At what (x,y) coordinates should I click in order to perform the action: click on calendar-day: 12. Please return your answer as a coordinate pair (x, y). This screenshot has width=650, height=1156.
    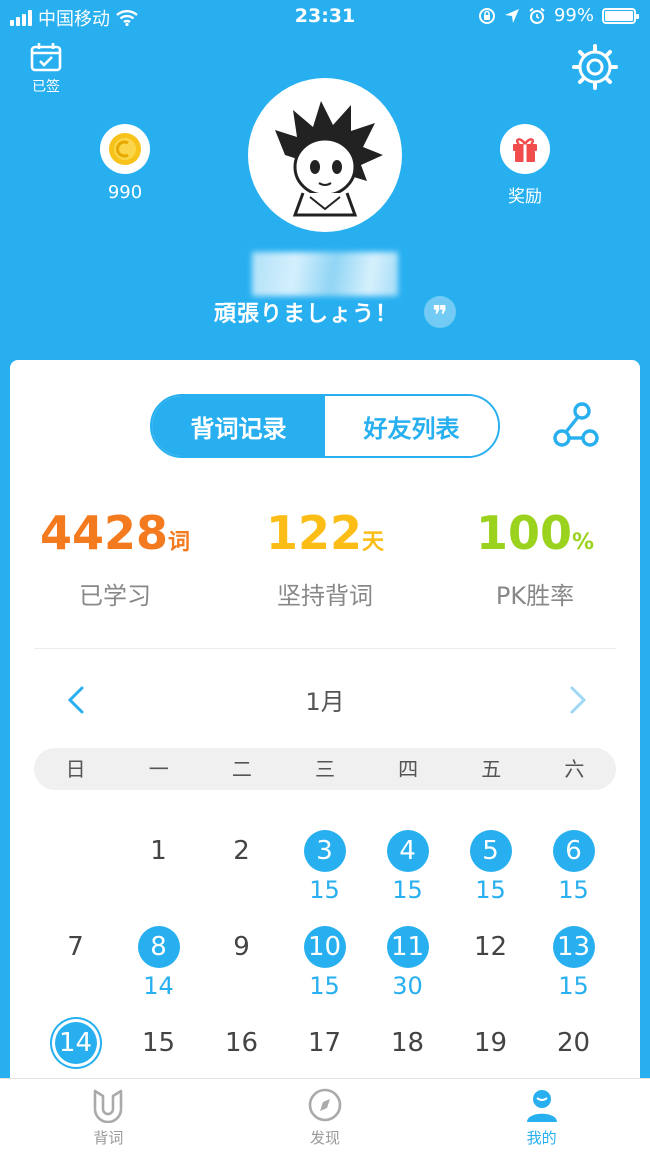
    Looking at the image, I should click on (490, 971).